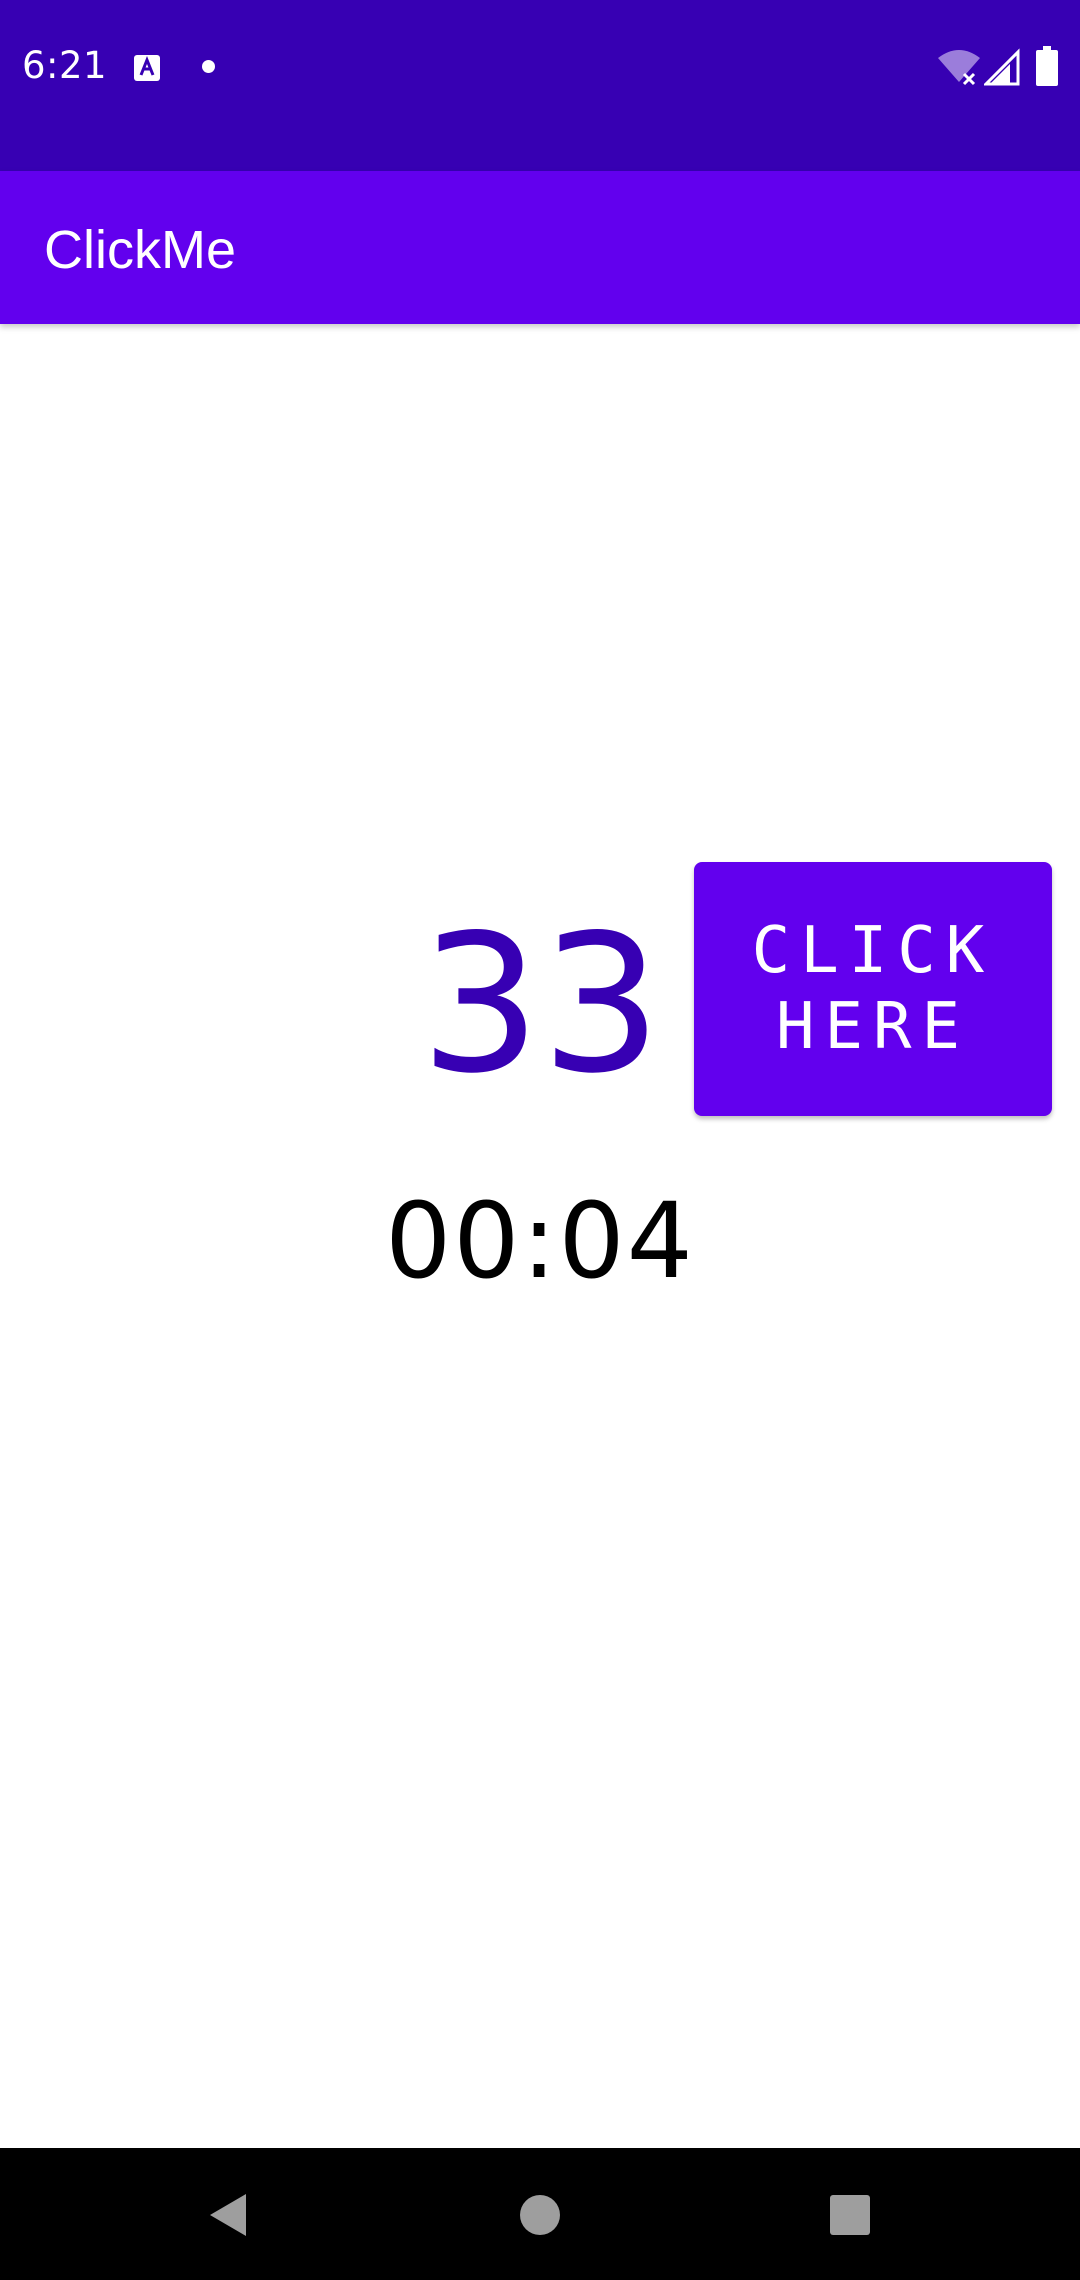  Describe the element at coordinates (959, 68) in the screenshot. I see `wifi-off-icon` at that location.